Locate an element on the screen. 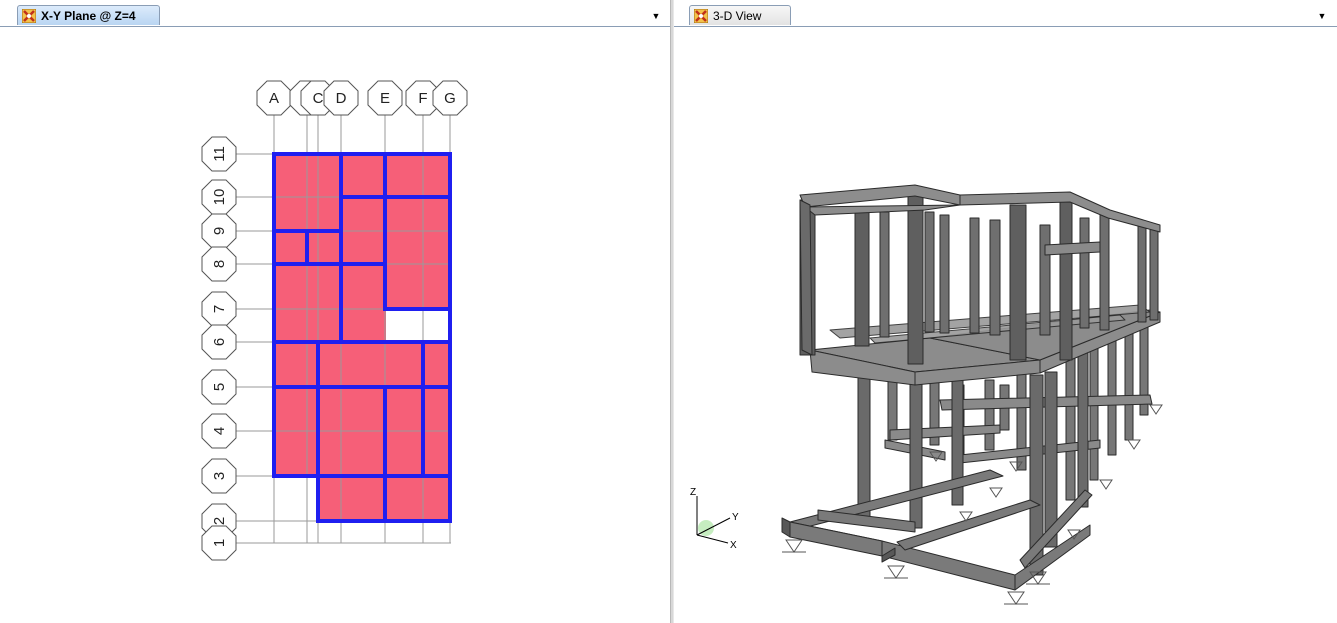  svg-text: 6 is located at coordinates (219, 342).